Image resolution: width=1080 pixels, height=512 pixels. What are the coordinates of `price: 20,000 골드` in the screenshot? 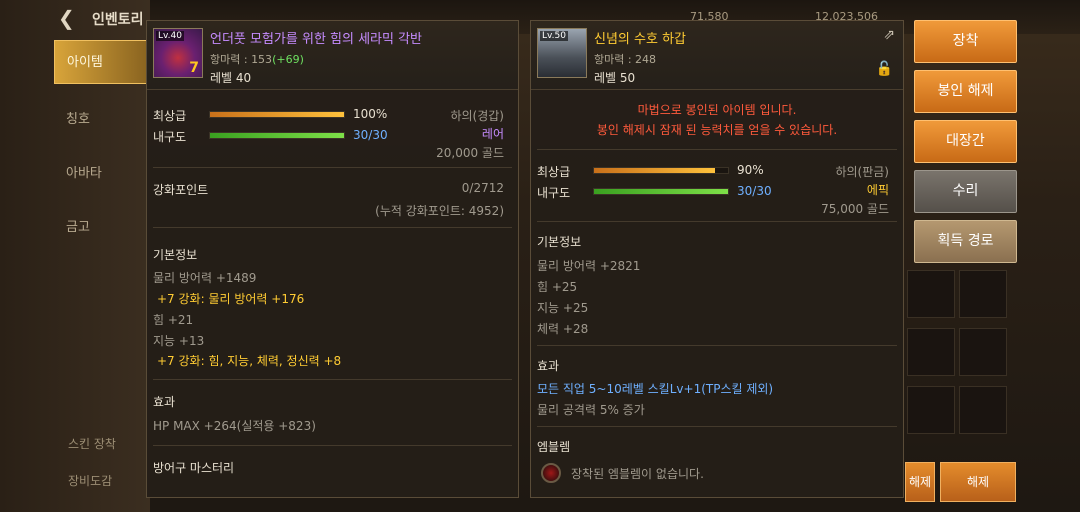 It's located at (470, 153).